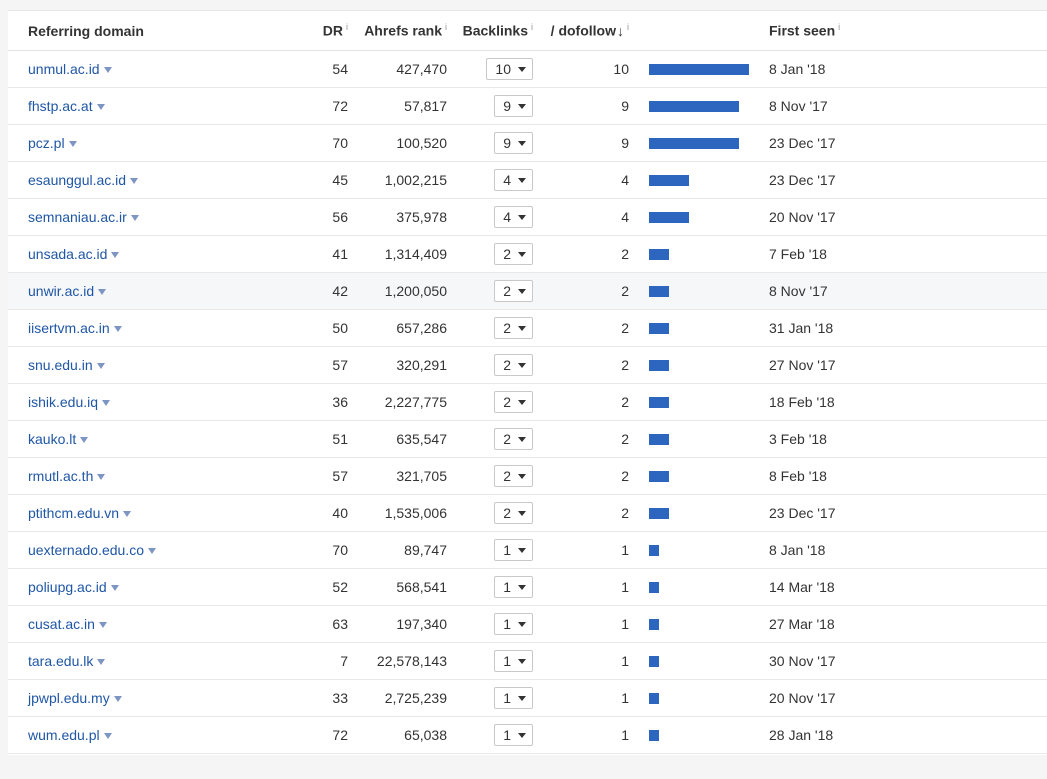 The image size is (1047, 779). Describe the element at coordinates (69, 698) in the screenshot. I see `referring-domain-link: jpwpl.edu.my` at that location.